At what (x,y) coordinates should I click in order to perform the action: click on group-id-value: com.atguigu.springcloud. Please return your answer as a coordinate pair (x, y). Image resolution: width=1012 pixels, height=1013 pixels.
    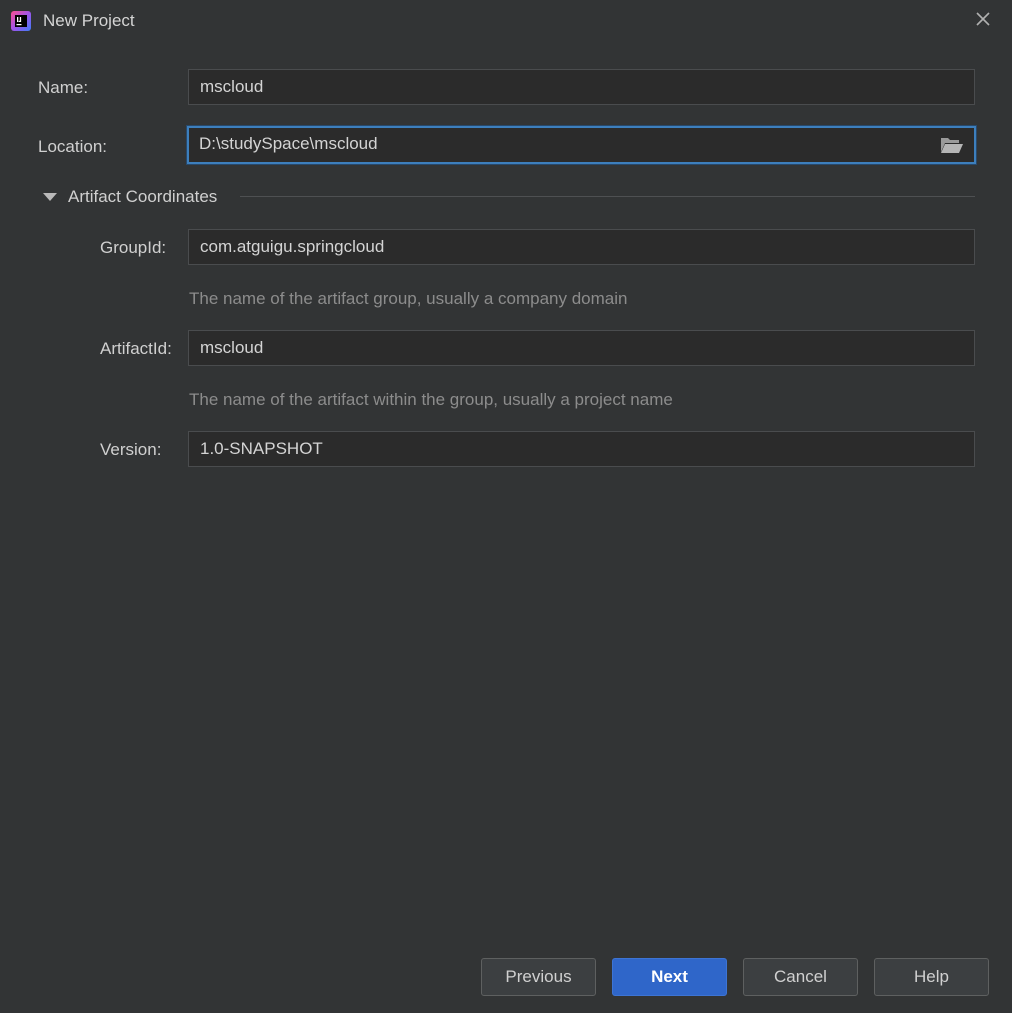
    Looking at the image, I should click on (292, 246).